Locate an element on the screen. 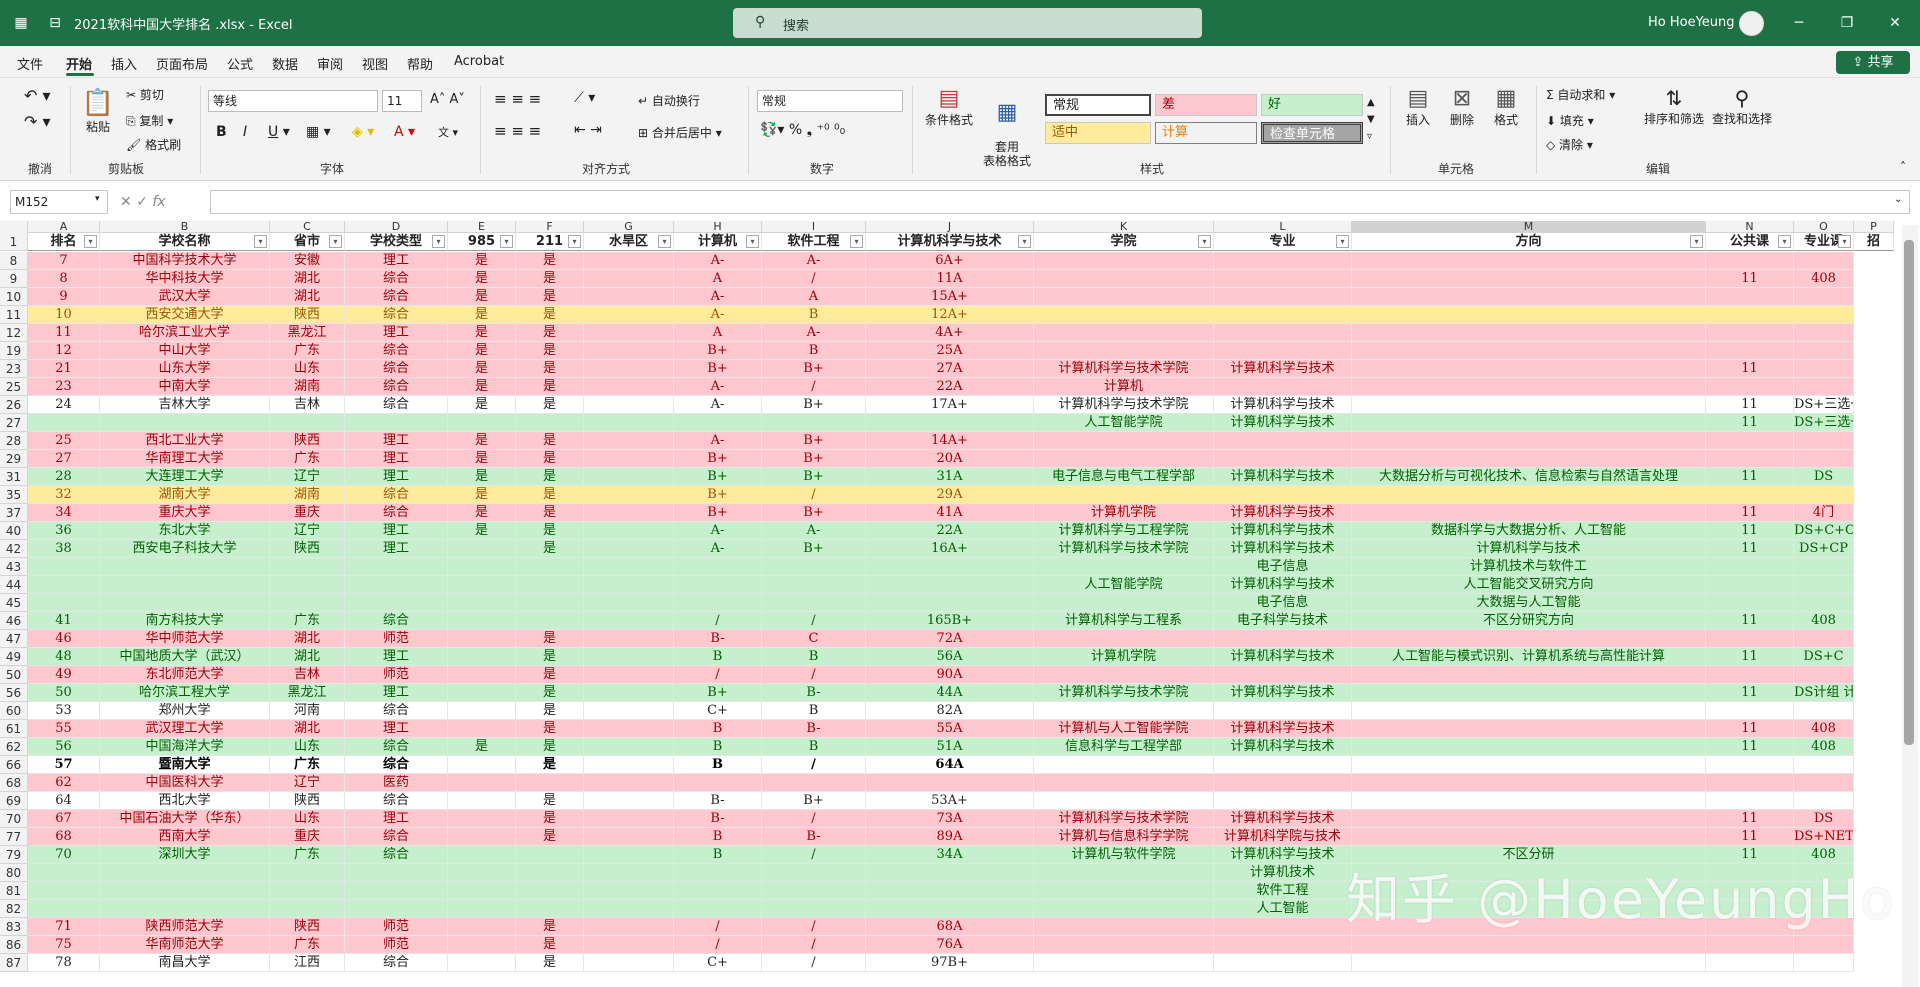 Image resolution: width=1920 pixels, height=987 pixels. table-cell: 72A is located at coordinates (950, 639).